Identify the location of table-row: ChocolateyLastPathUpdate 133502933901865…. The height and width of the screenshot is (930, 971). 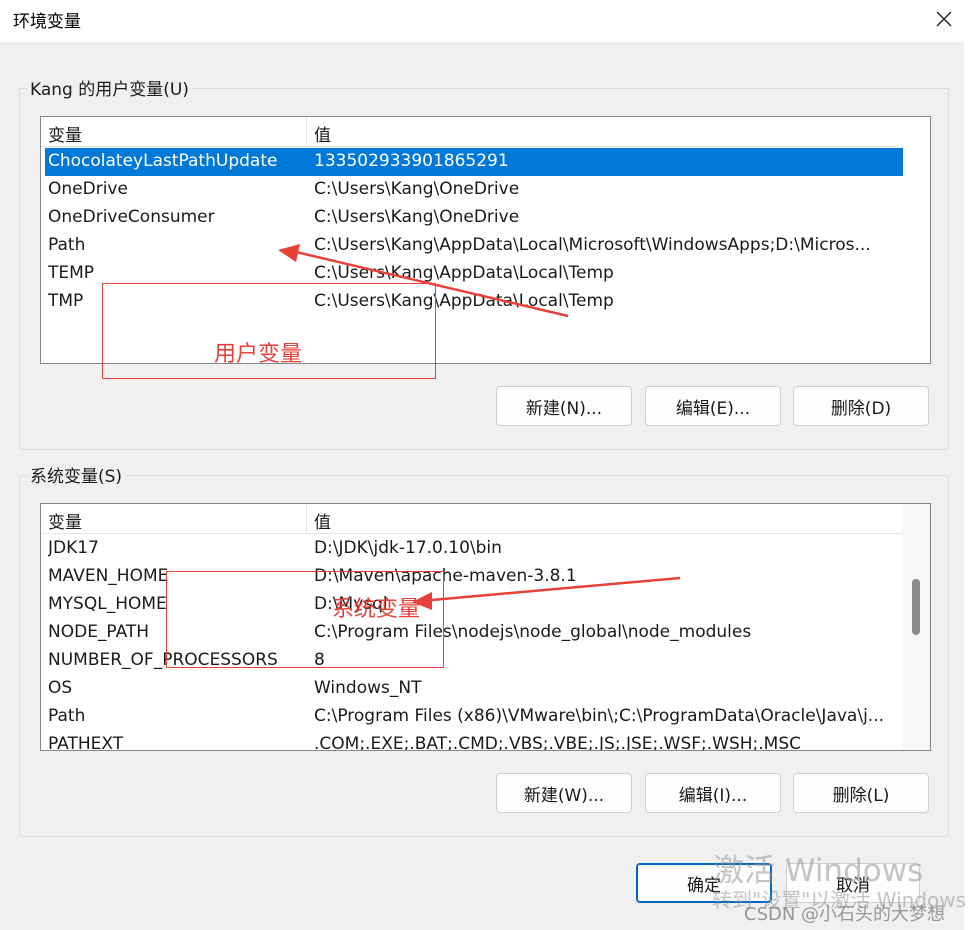
(474, 162).